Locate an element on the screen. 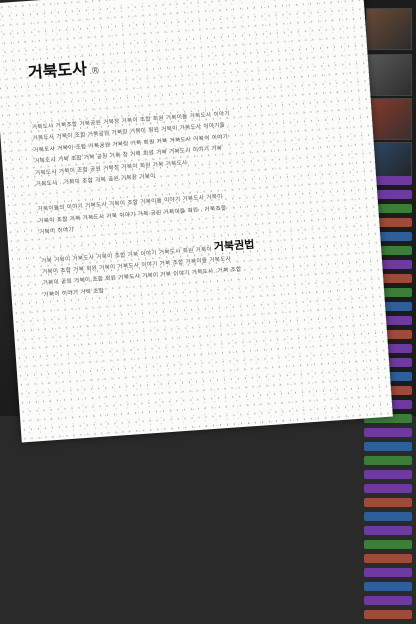  document-title: 거북도사 ® is located at coordinates (177, 60).